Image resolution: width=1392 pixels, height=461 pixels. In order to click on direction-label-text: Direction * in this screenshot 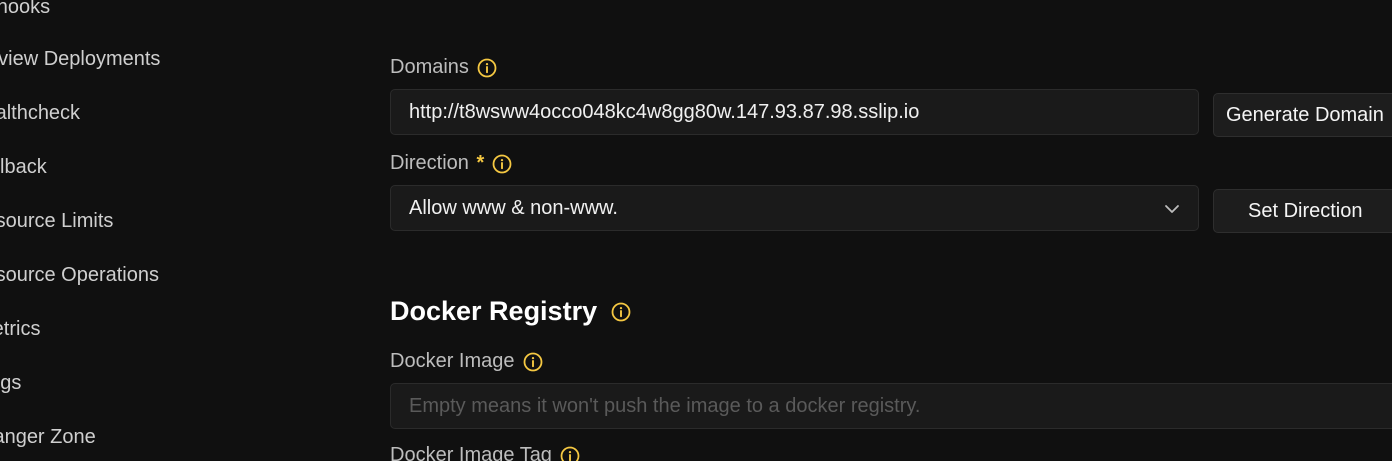, I will do `click(437, 163)`.